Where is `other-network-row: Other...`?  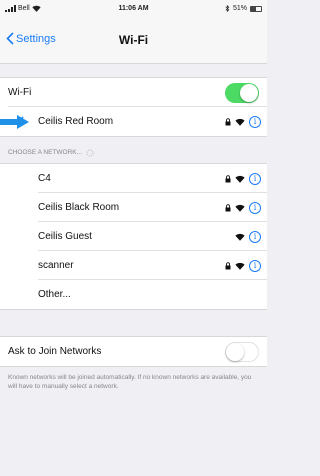 other-network-row: Other... is located at coordinates (133, 294).